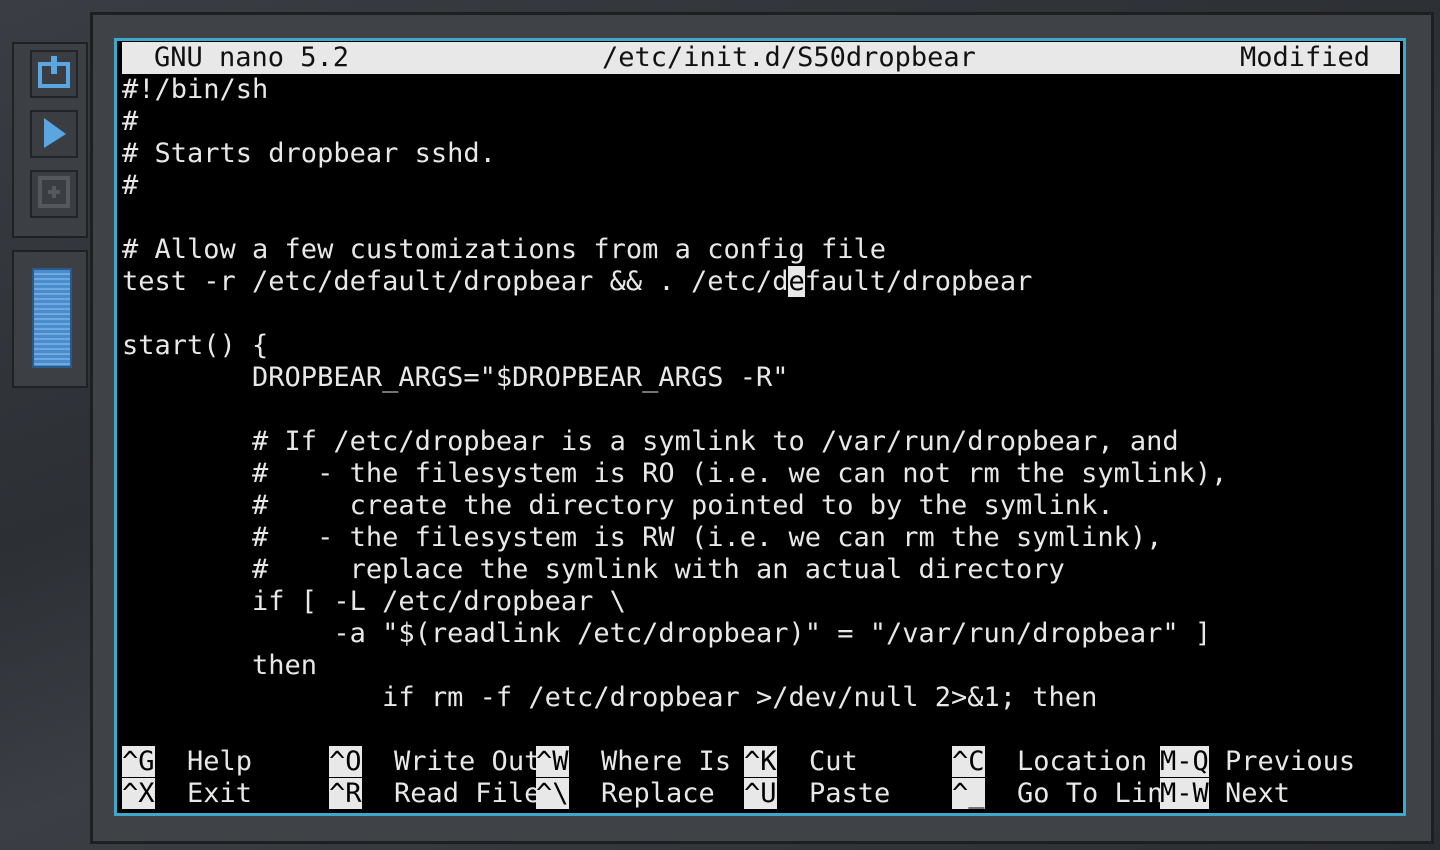  I want to click on shortcut-key: ^K, so click(760, 761).